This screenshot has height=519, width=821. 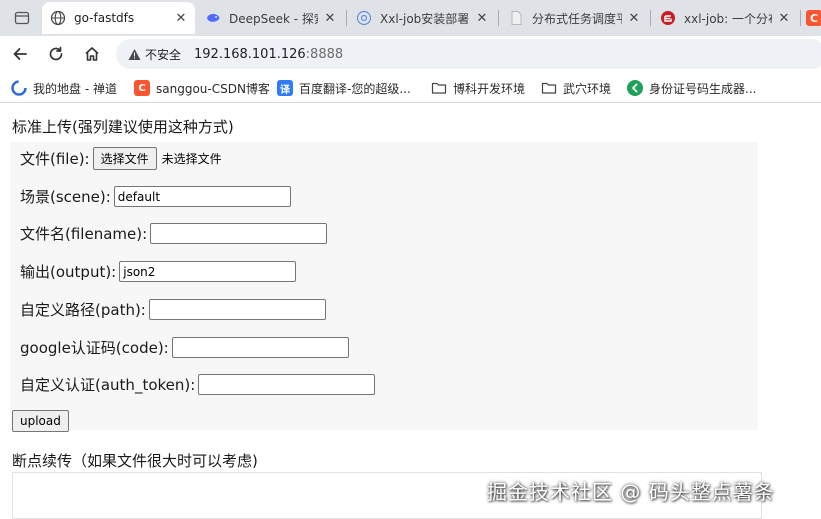 What do you see at coordinates (285, 88) in the screenshot?
I see `baidu-translate-icon: 译` at bounding box center [285, 88].